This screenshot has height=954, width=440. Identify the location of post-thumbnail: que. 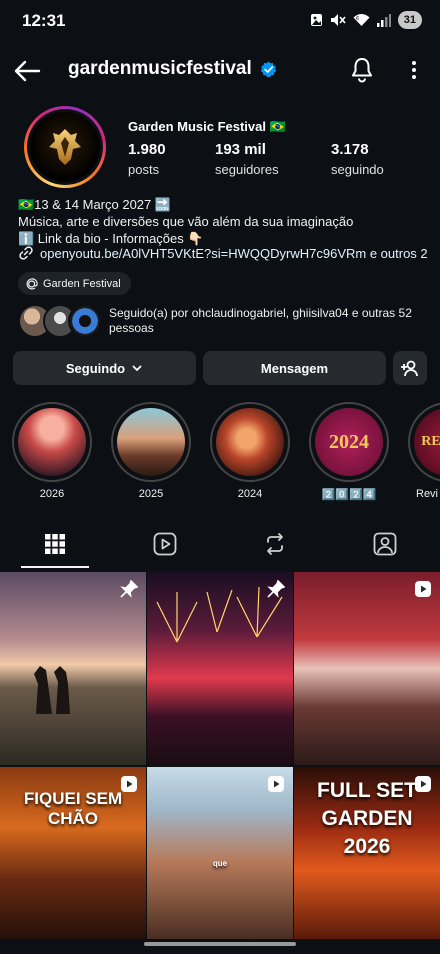
(220, 853).